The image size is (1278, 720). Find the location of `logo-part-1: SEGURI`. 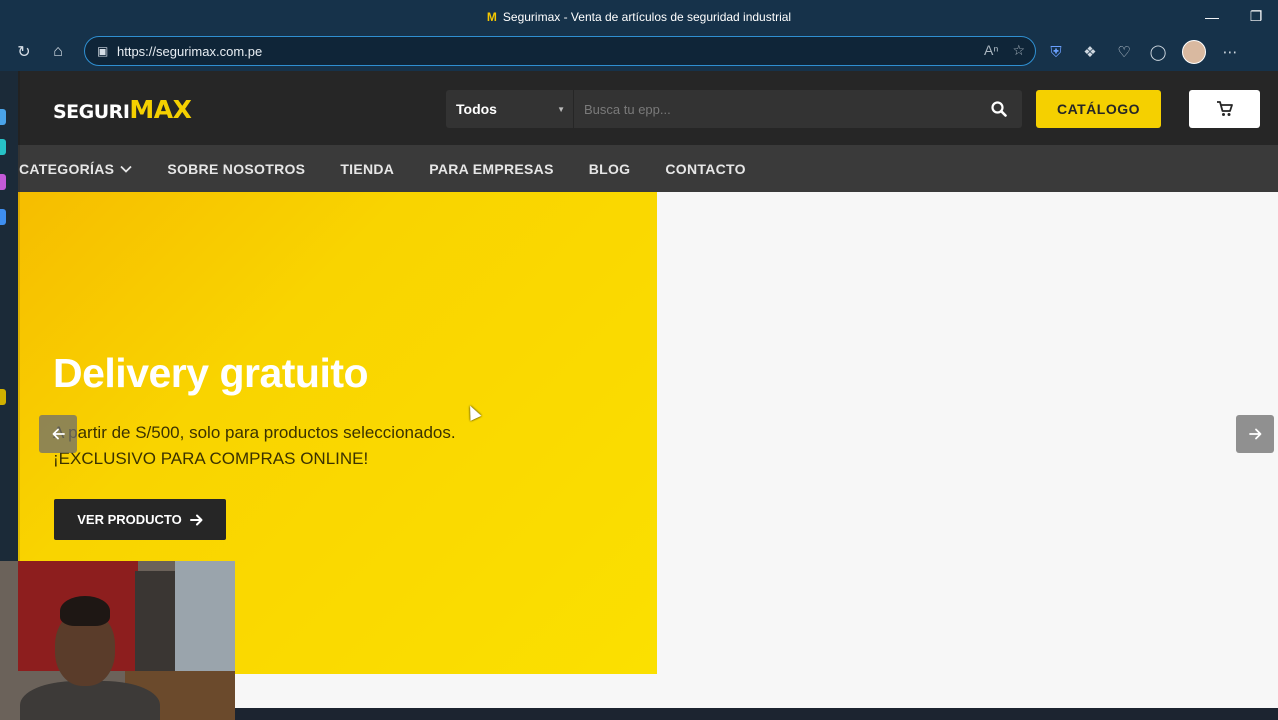

logo-part-1: SEGURI is located at coordinates (91, 112).